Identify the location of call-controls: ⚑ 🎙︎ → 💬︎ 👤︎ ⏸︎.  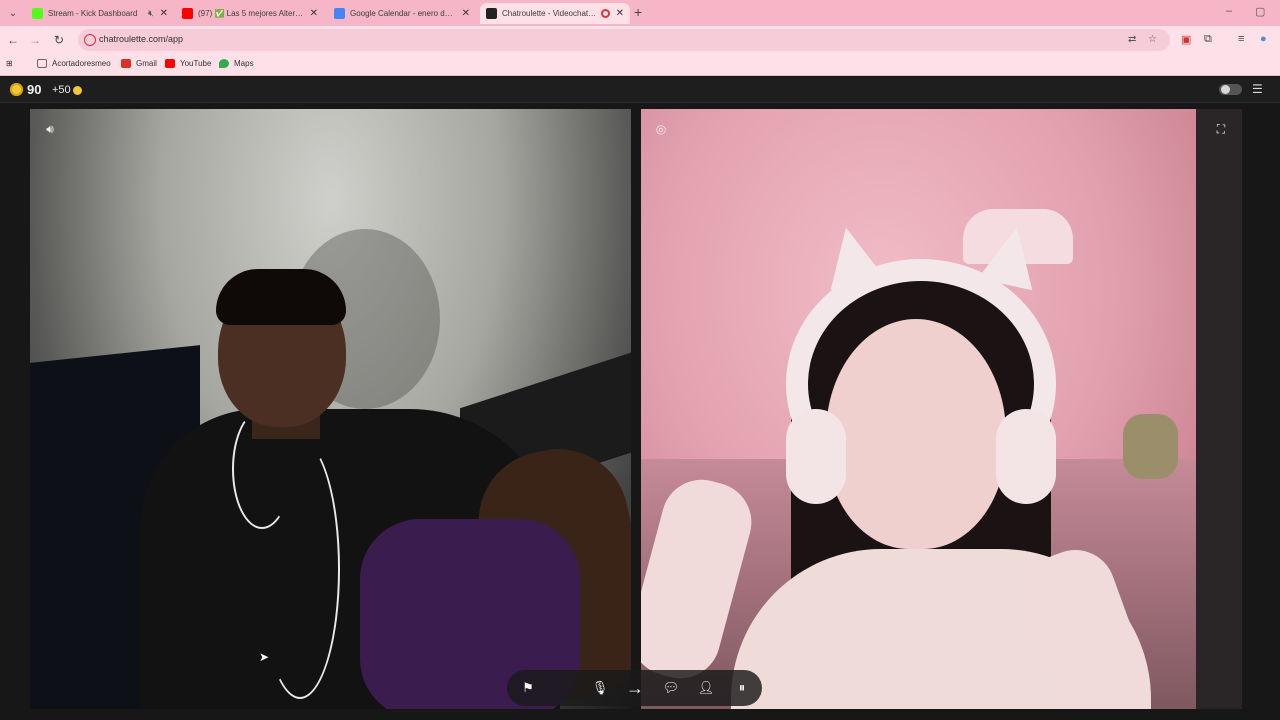
(634, 688).